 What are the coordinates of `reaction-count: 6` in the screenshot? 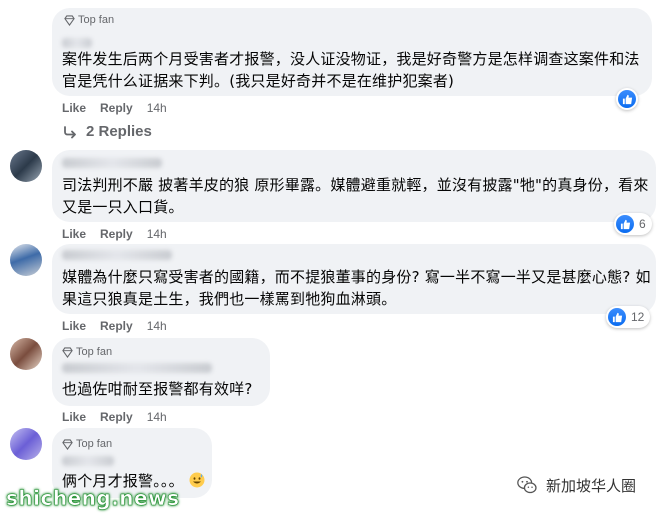 It's located at (633, 224).